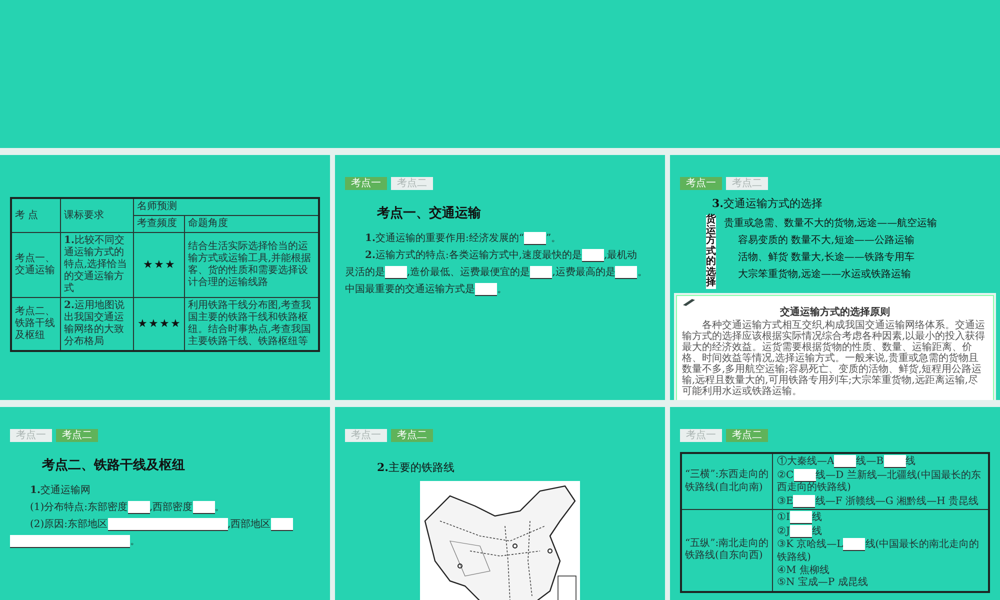  Describe the element at coordinates (444, 238) in the screenshot. I see `paragraph-text: 1.交通运输的重要作用:经济发展的“` at that location.